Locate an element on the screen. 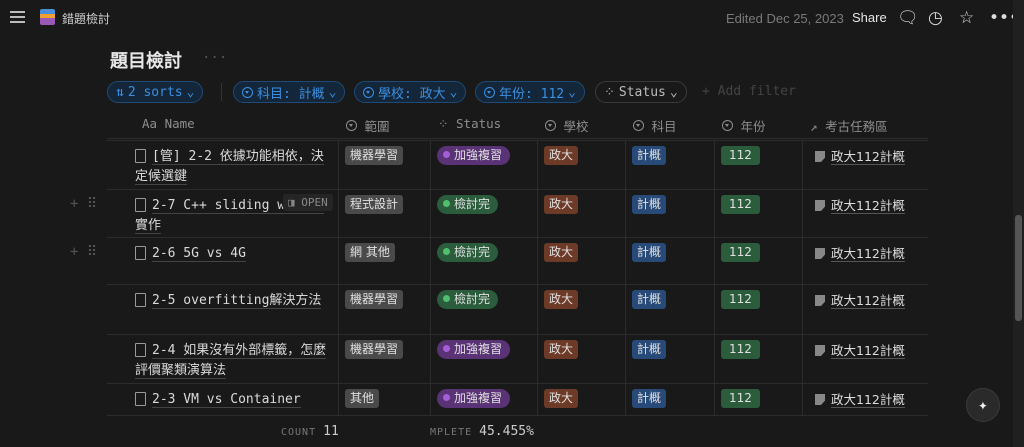  filter-label: 學校: 政大 is located at coordinates (412, 94).